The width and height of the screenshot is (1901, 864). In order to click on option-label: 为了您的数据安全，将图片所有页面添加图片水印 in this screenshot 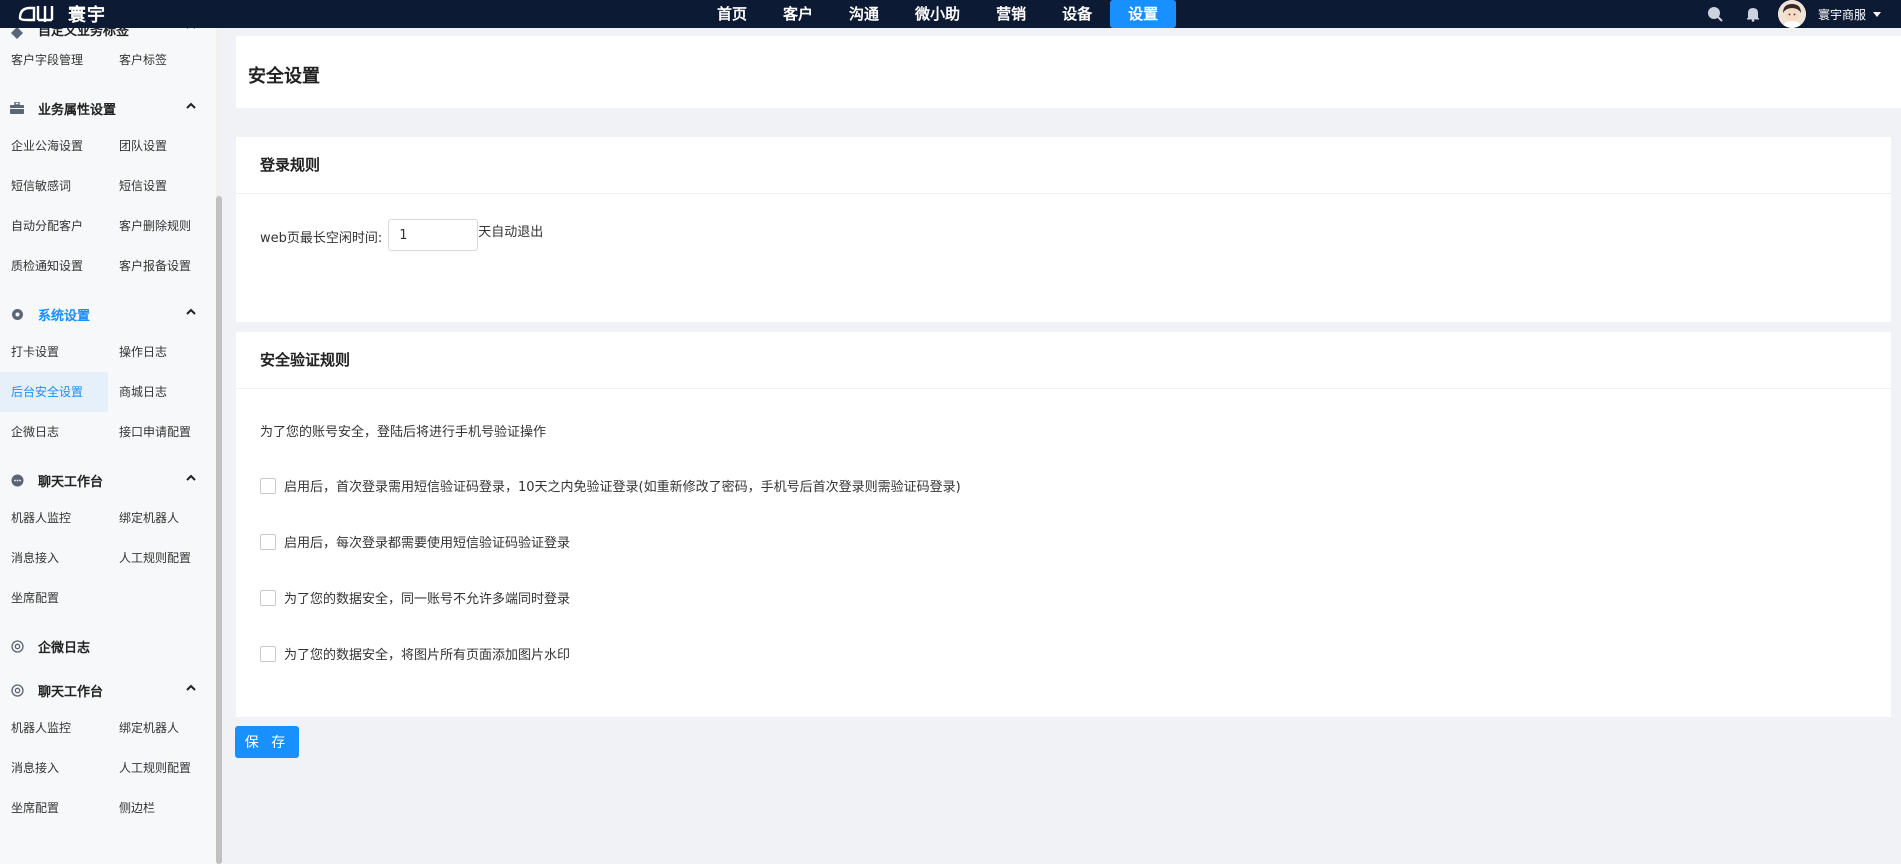, I will do `click(427, 655)`.